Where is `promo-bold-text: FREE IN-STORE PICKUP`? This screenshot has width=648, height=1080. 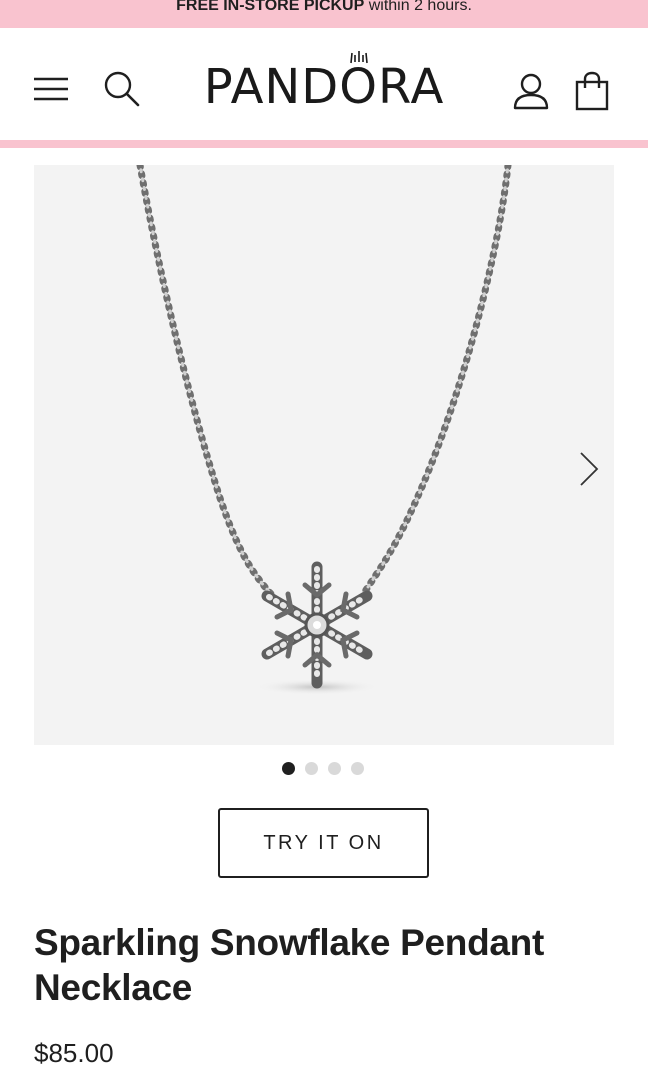
promo-bold-text: FREE IN-STORE PICKUP is located at coordinates (270, 7).